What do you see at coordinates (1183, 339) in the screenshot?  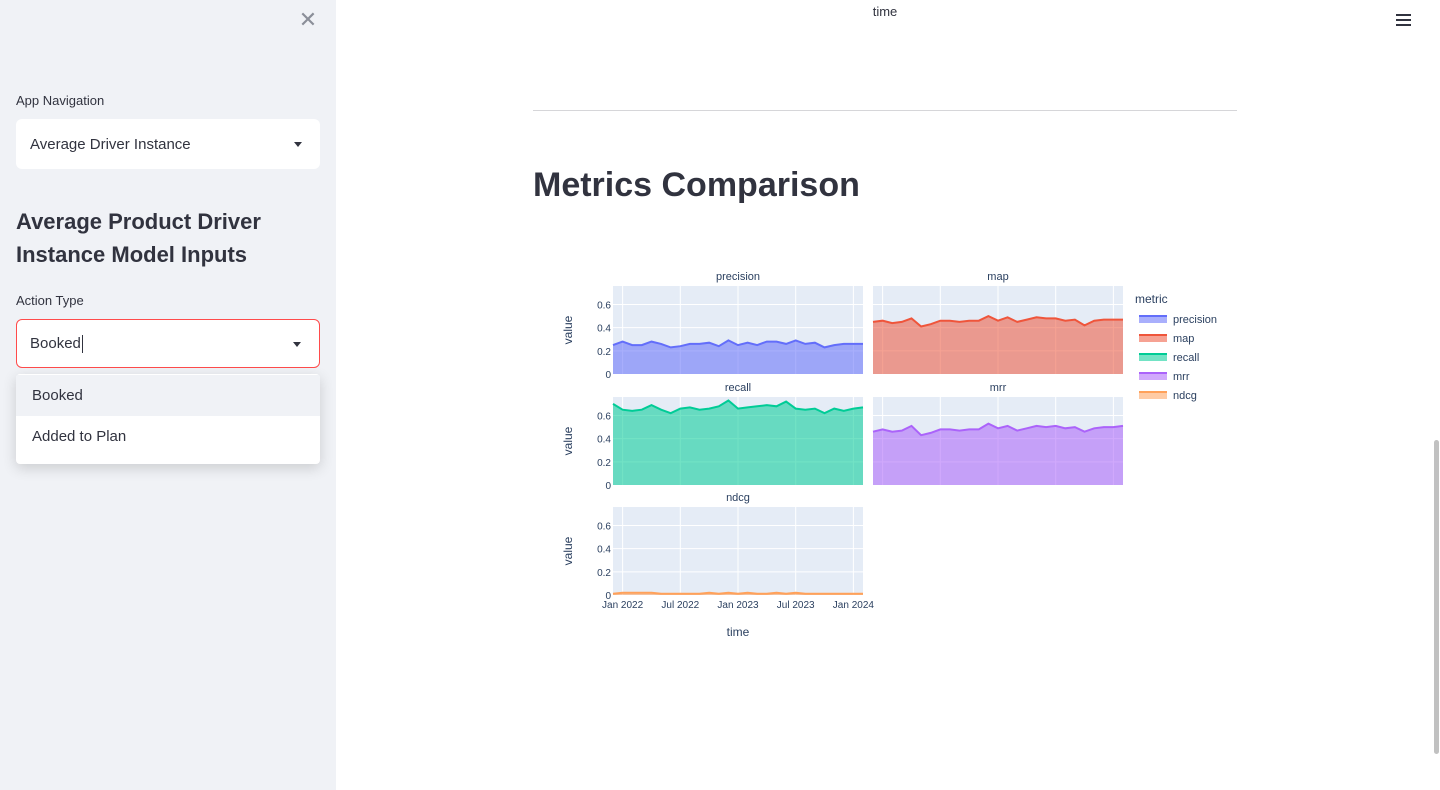 I see `legend-label-map: map` at bounding box center [1183, 339].